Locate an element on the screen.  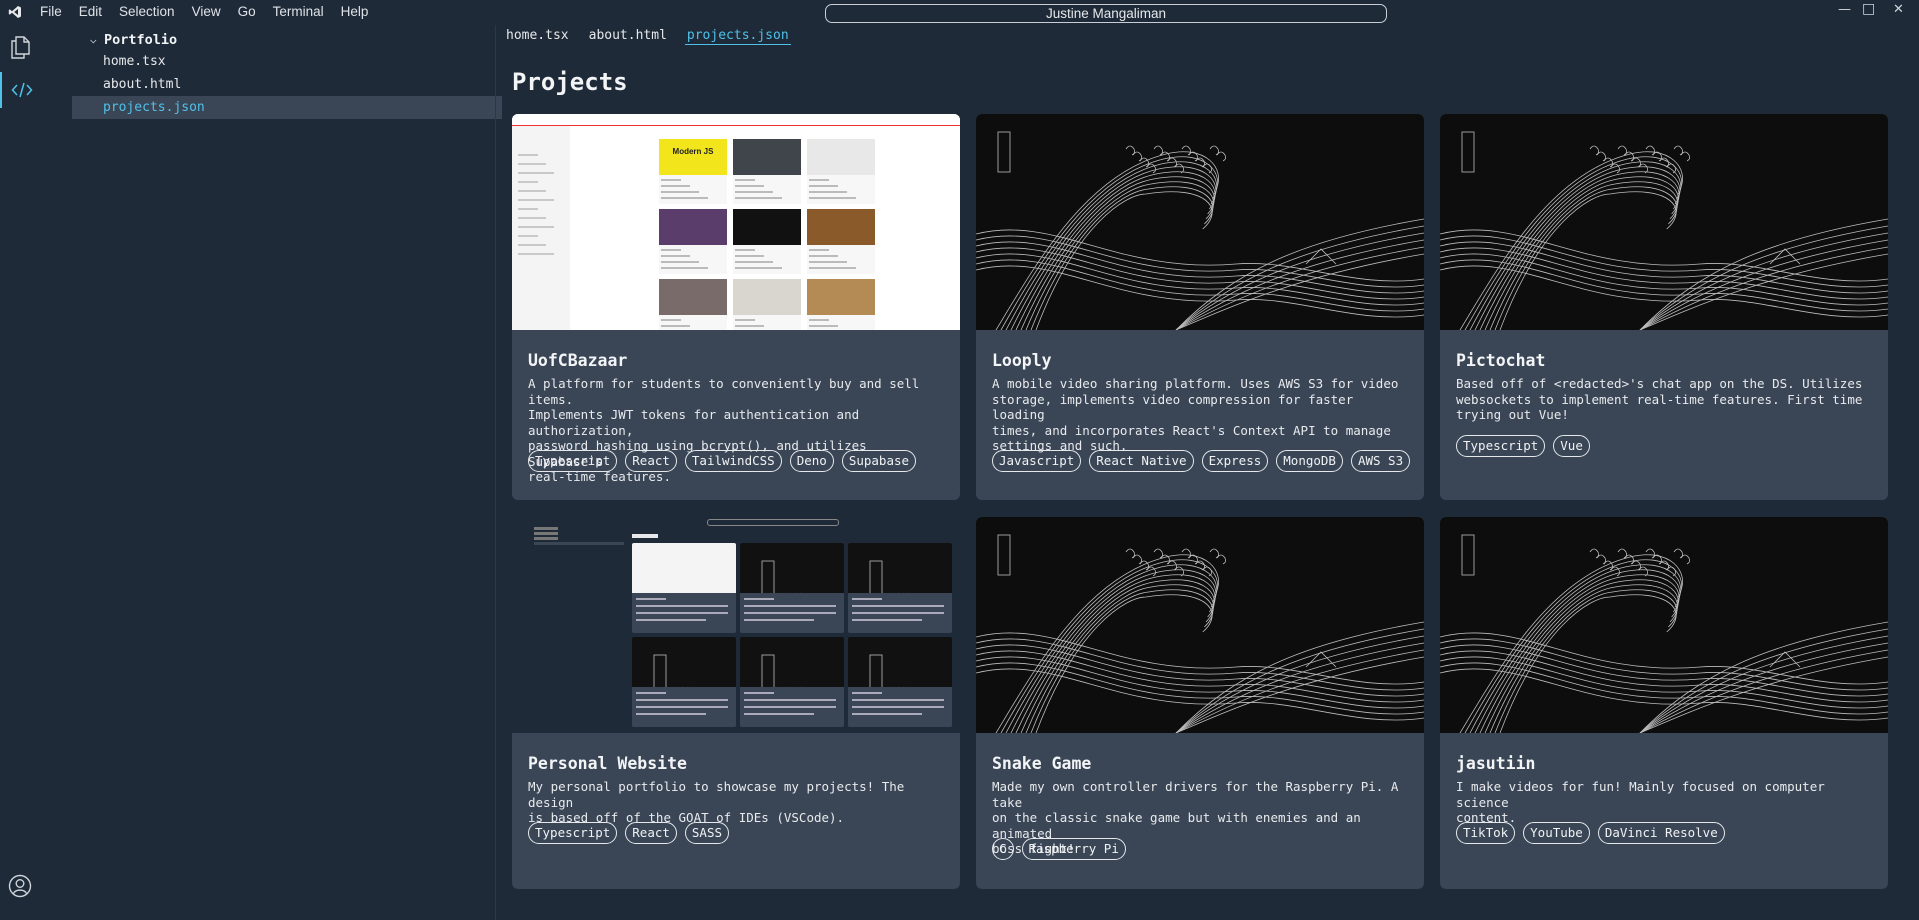
bazaar-sidebar is located at coordinates (541, 228).